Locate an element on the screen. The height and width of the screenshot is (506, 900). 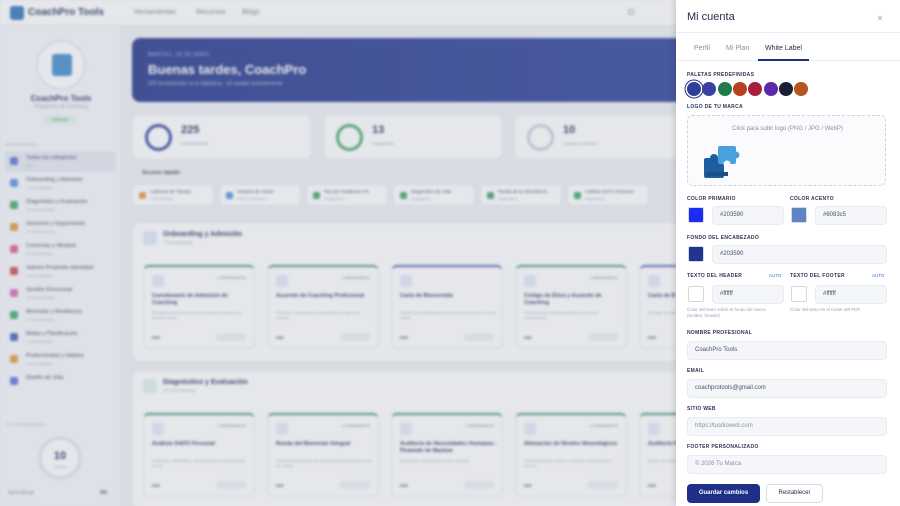
header-text-color-input: #ffffff is located at coordinates (748, 294).